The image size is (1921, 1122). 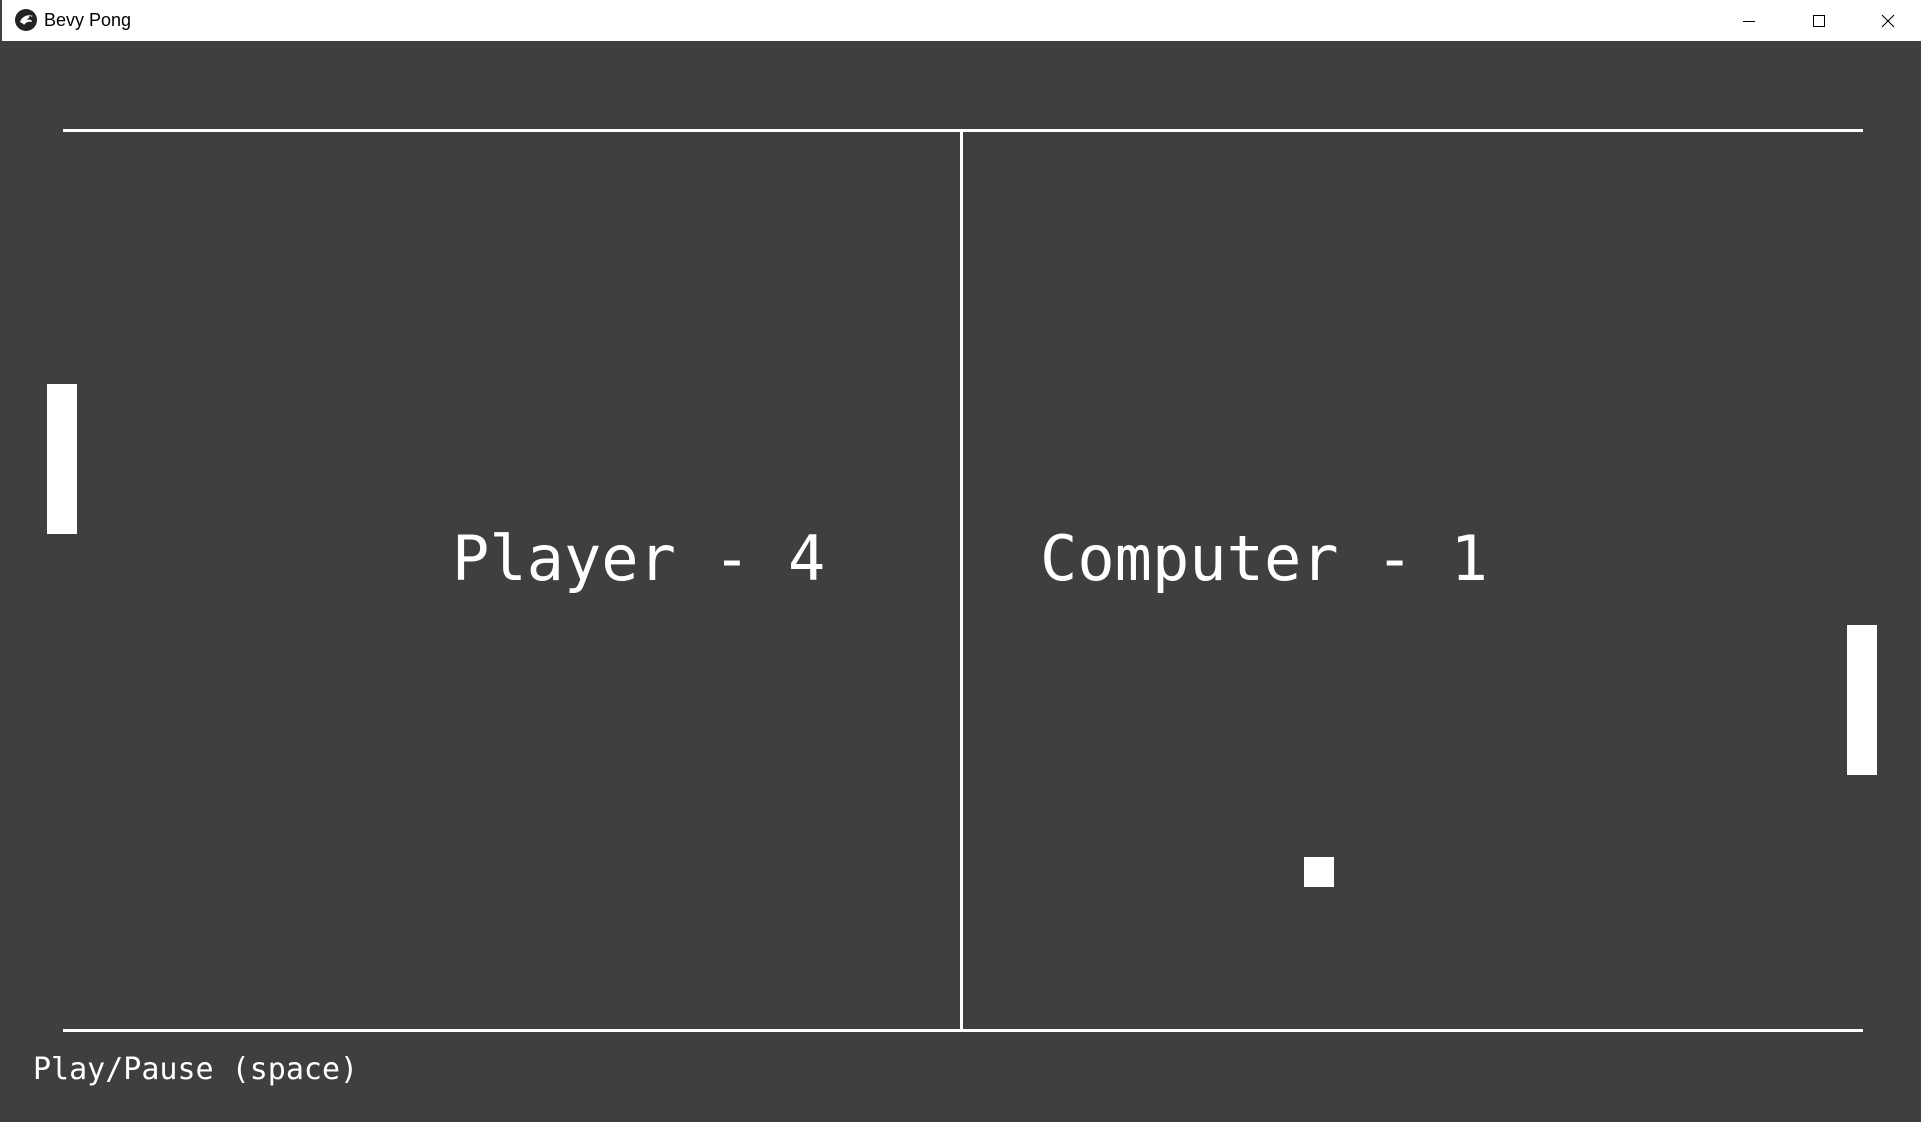 I want to click on player-paddle, so click(x=62, y=459).